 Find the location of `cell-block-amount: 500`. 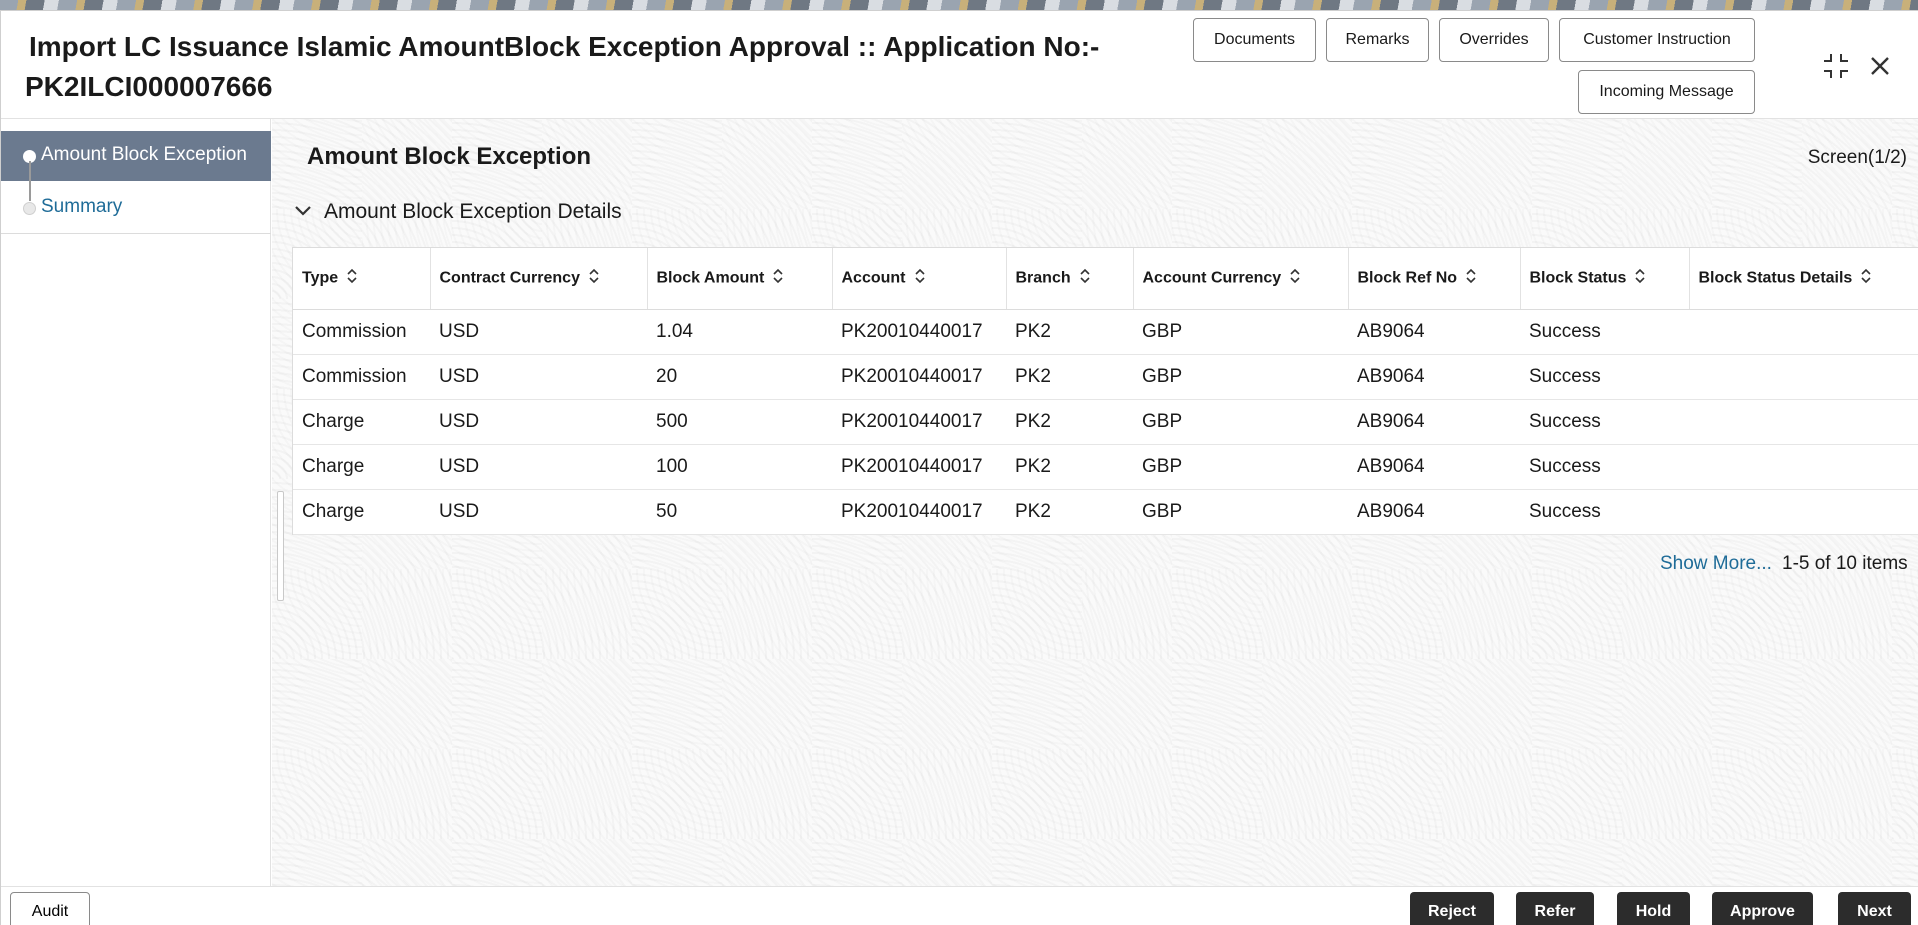

cell-block-amount: 500 is located at coordinates (739, 421).